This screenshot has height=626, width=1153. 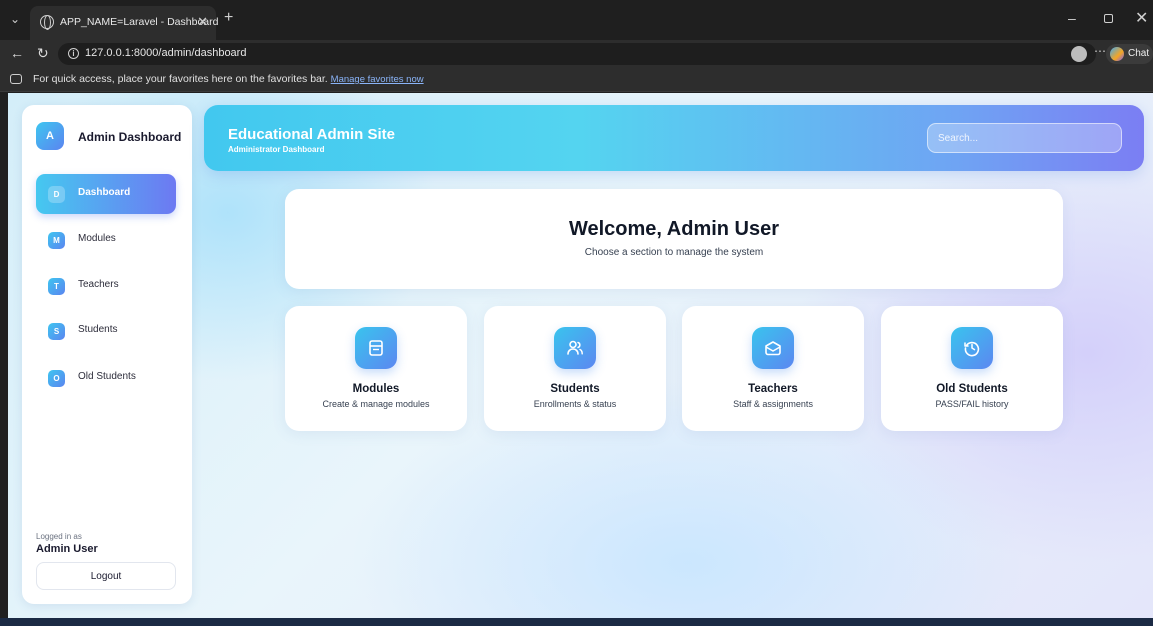 I want to click on copilot-icon, so click(x=1117, y=54).